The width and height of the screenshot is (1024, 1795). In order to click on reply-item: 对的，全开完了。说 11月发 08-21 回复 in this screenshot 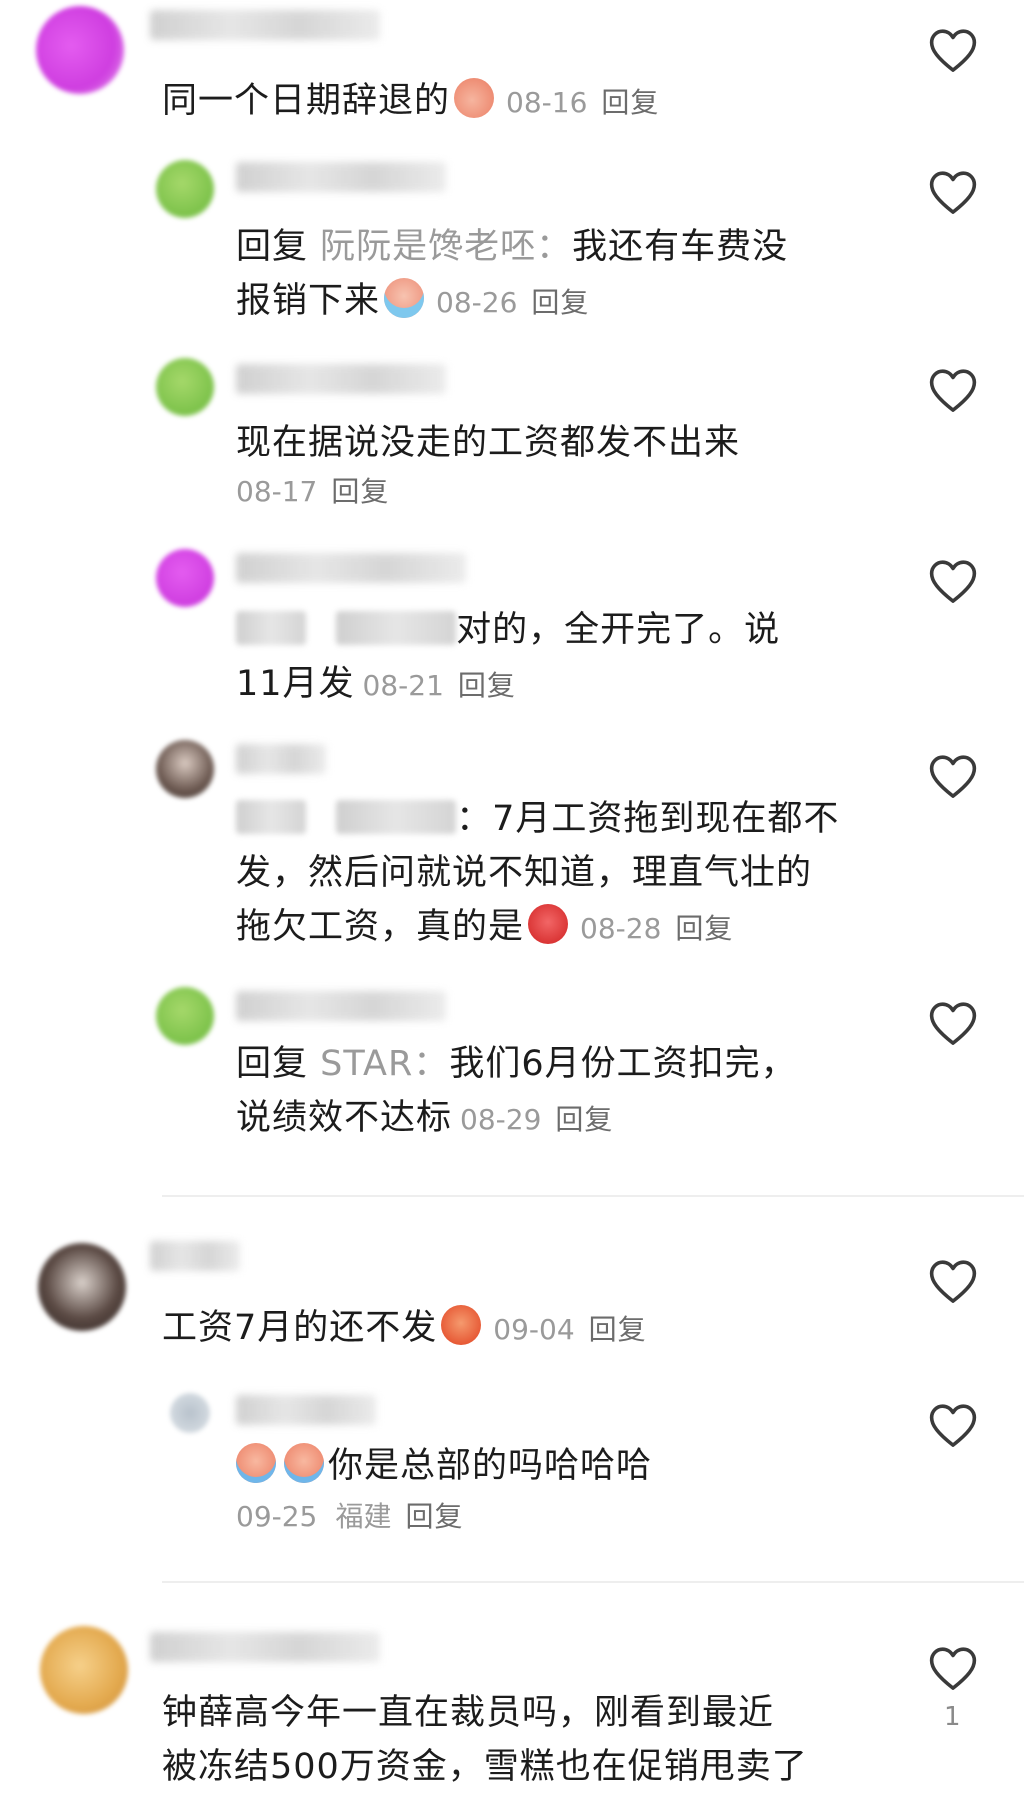, I will do `click(512, 630)`.